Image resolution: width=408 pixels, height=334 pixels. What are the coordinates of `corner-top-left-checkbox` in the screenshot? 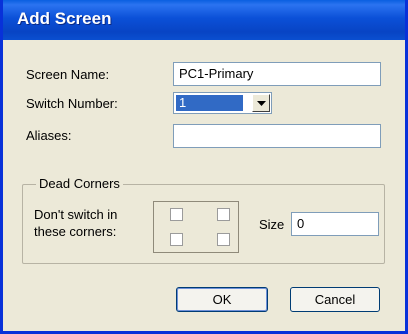 It's located at (176, 214).